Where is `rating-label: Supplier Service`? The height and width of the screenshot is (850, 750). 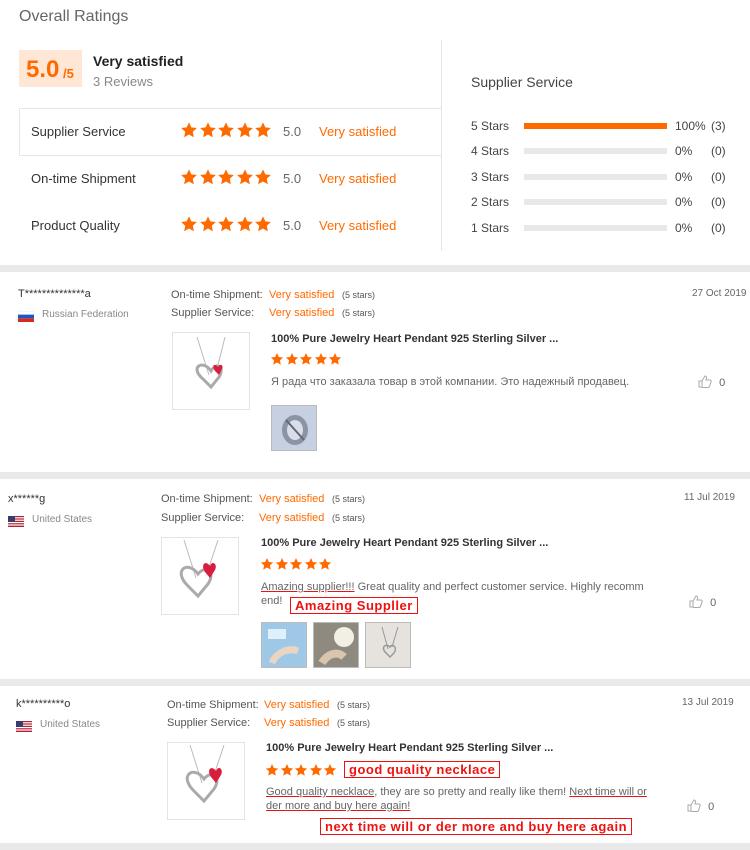
rating-label: Supplier Service is located at coordinates (78, 131).